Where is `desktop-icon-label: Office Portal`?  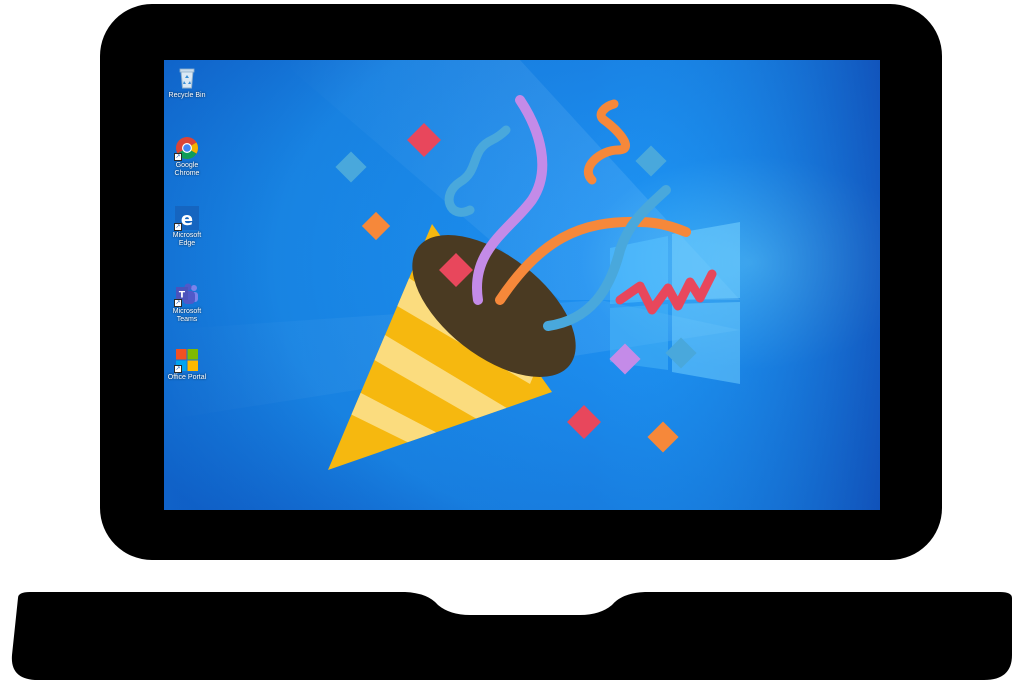 desktop-icon-label: Office Portal is located at coordinates (187, 377).